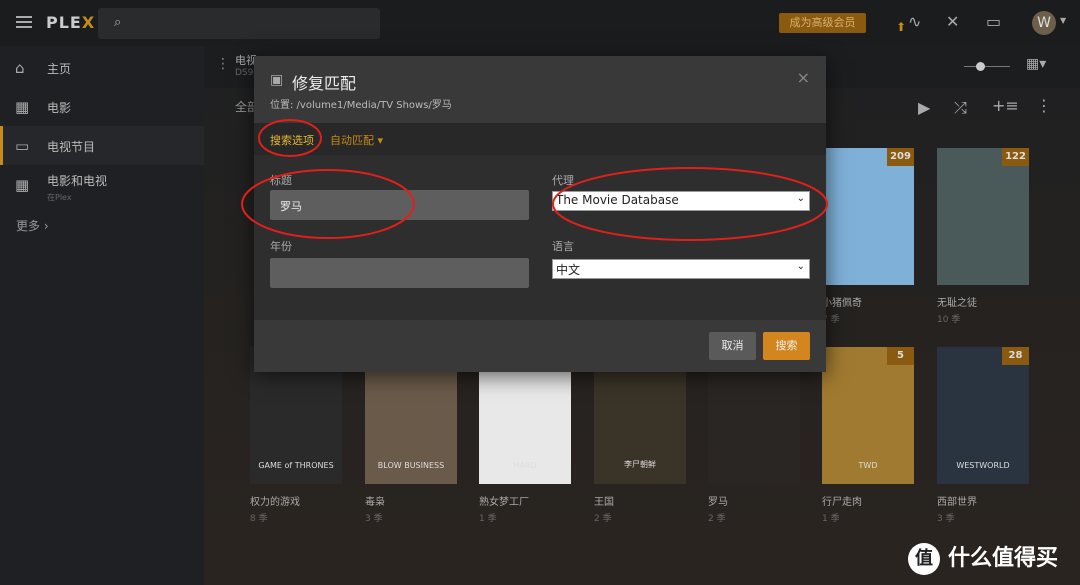 This screenshot has height=585, width=1080. Describe the element at coordinates (563, 246) in the screenshot. I see `language-label: 语言` at that location.